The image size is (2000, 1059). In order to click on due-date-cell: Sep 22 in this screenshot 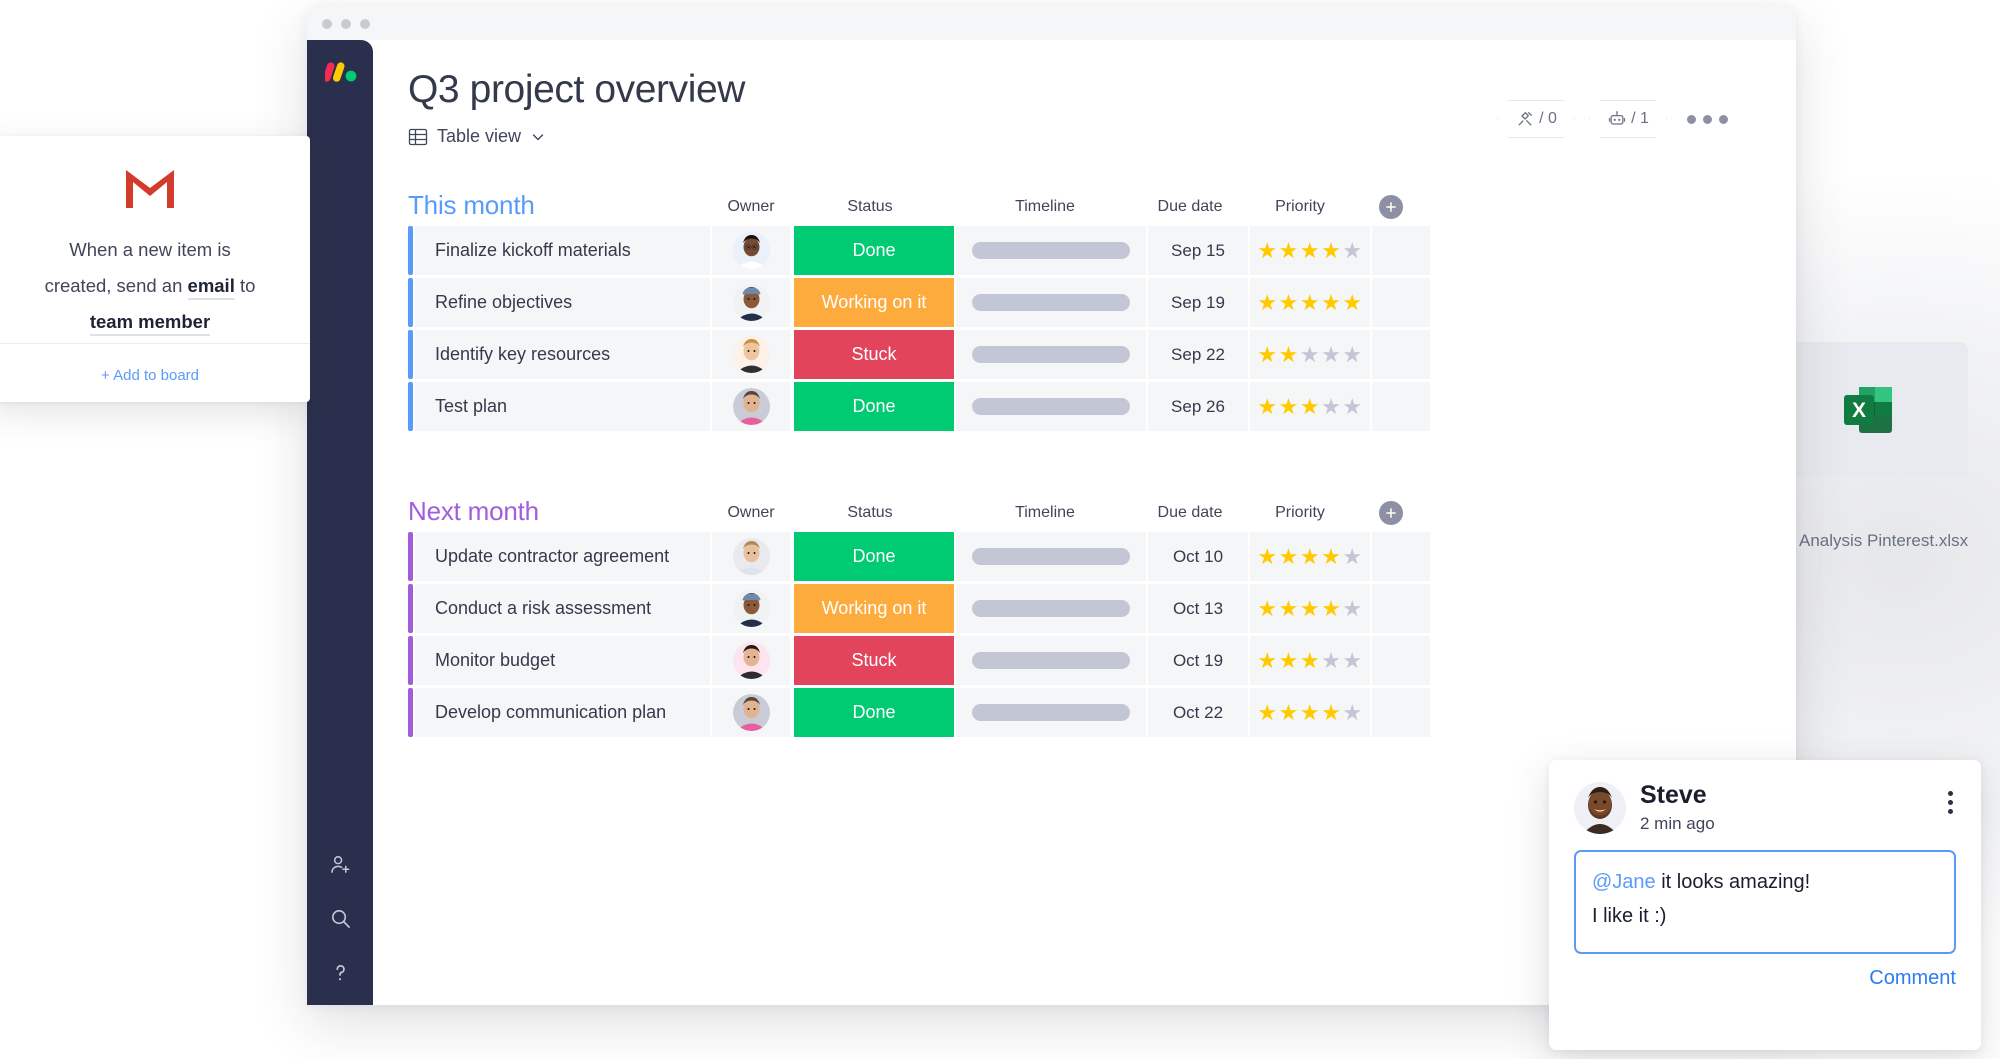, I will do `click(1198, 354)`.